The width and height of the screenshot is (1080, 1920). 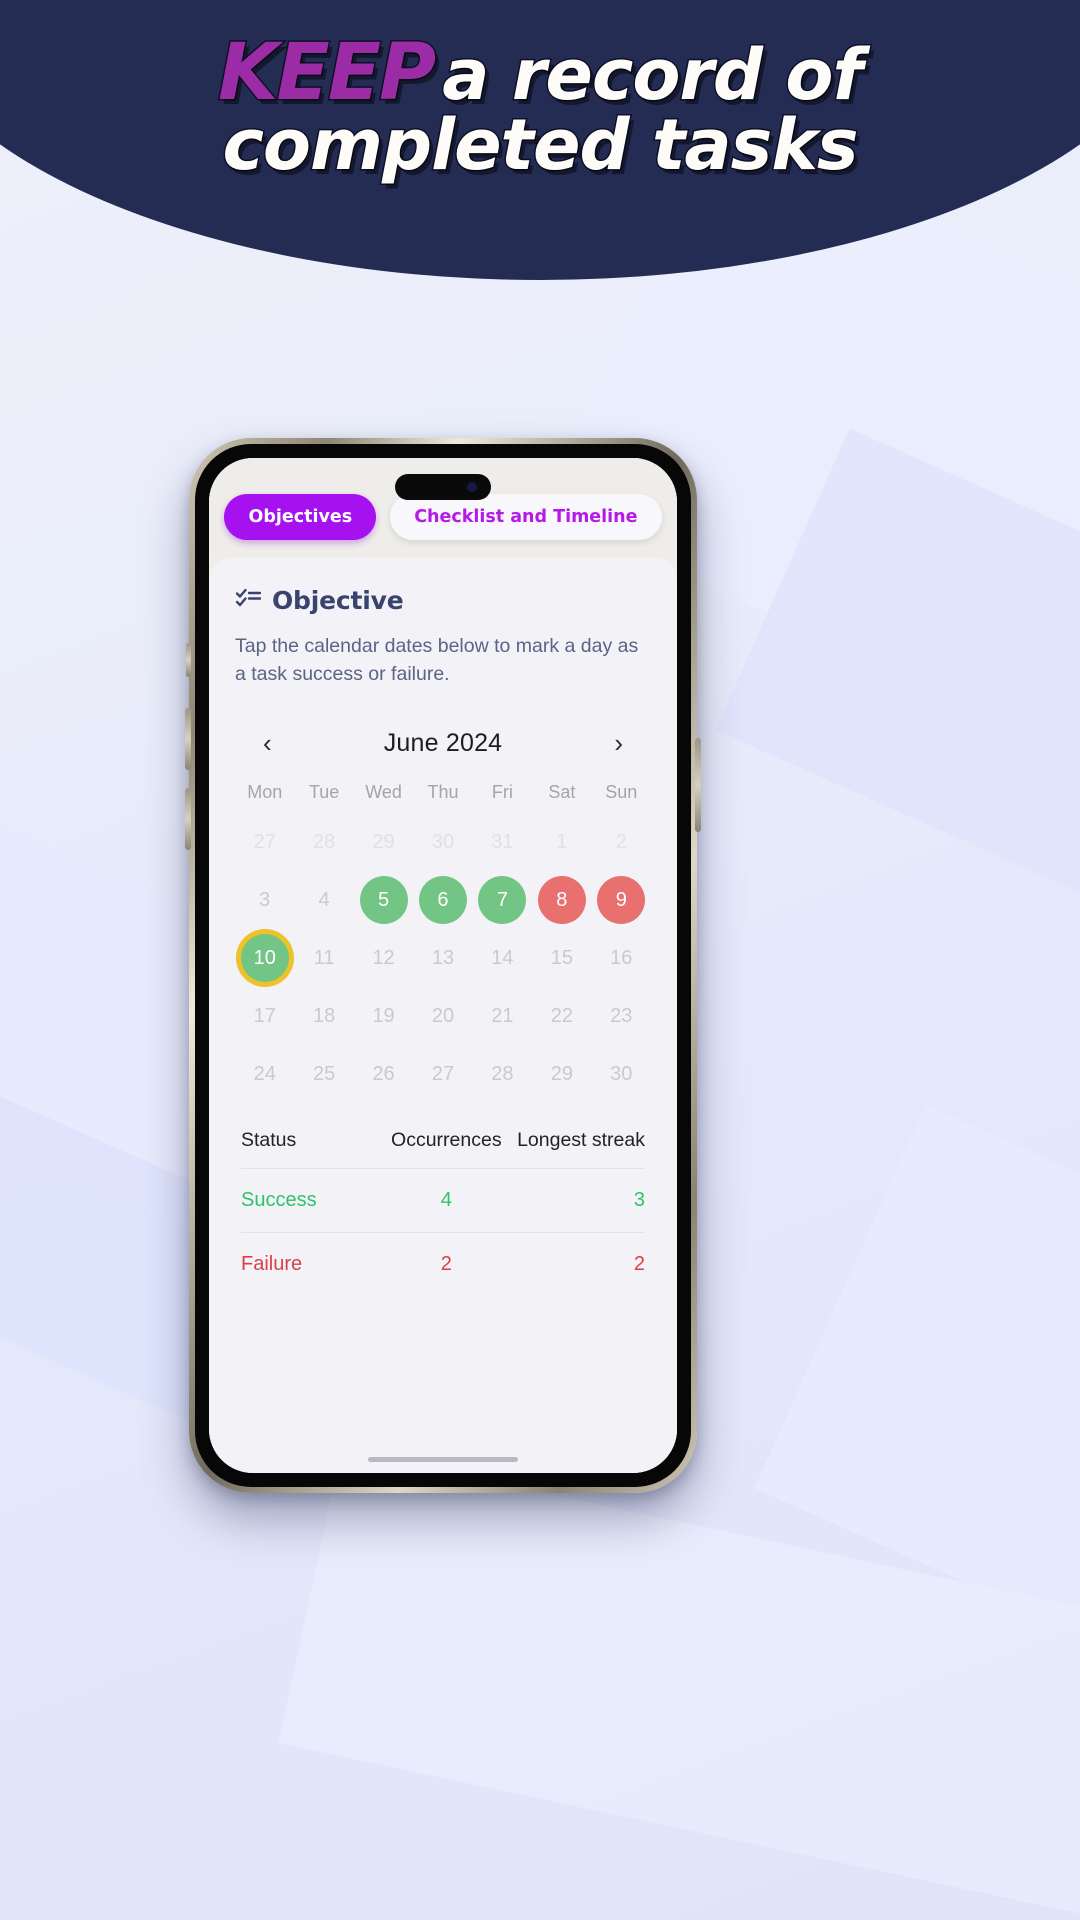 I want to click on calendar-day-3: 3, so click(x=265, y=900).